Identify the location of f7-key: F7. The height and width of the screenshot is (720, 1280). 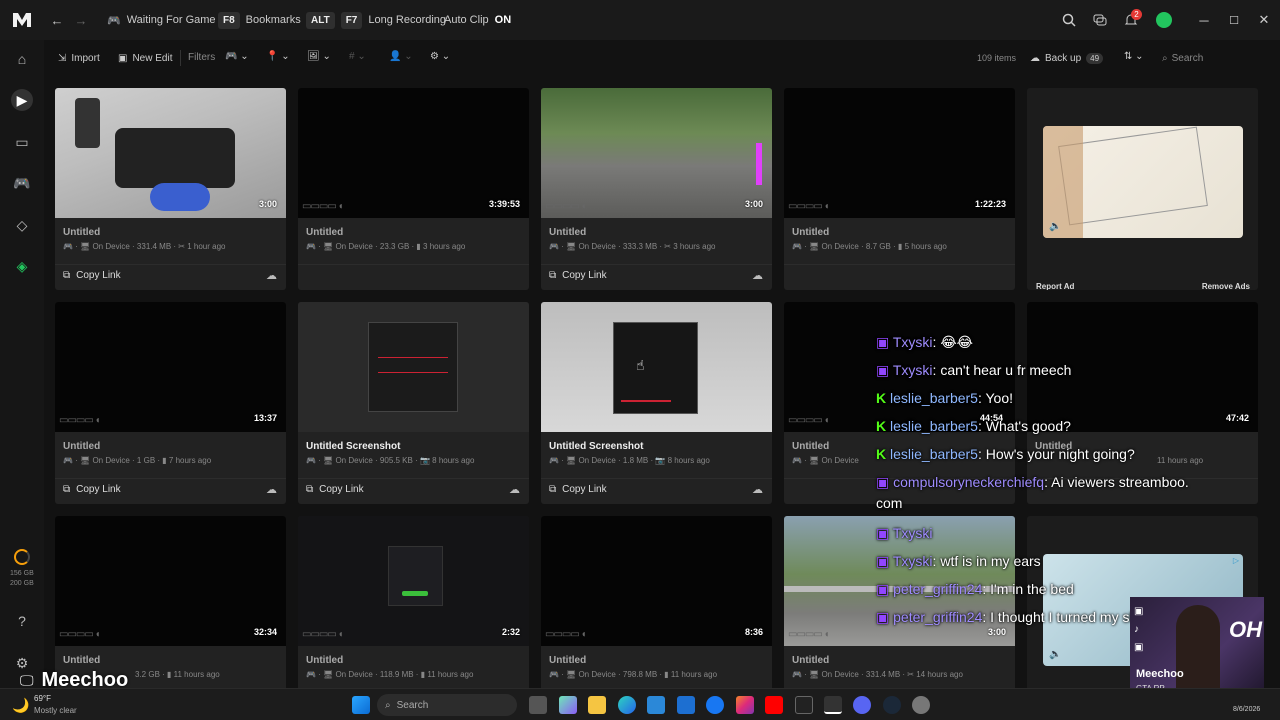
(351, 20).